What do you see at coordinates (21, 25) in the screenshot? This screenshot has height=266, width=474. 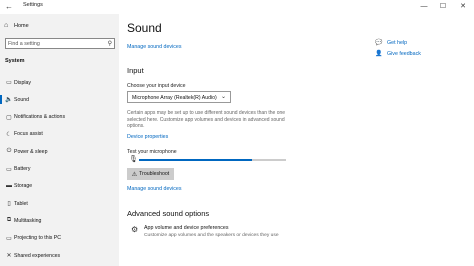 I see `home-label: Home` at bounding box center [21, 25].